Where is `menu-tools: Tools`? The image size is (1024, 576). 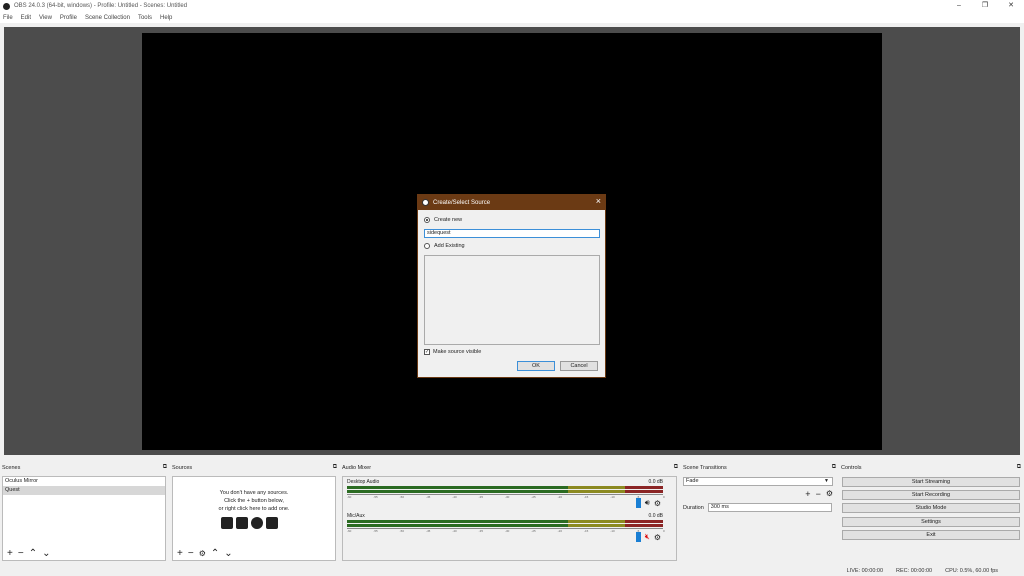 menu-tools: Tools is located at coordinates (145, 18).